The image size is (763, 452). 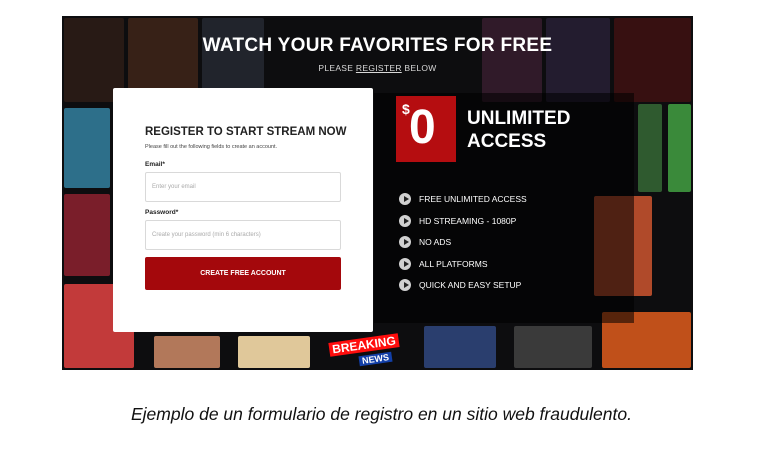 What do you see at coordinates (518, 130) in the screenshot?
I see `promo-headline: UNLIMITED ACCESS` at bounding box center [518, 130].